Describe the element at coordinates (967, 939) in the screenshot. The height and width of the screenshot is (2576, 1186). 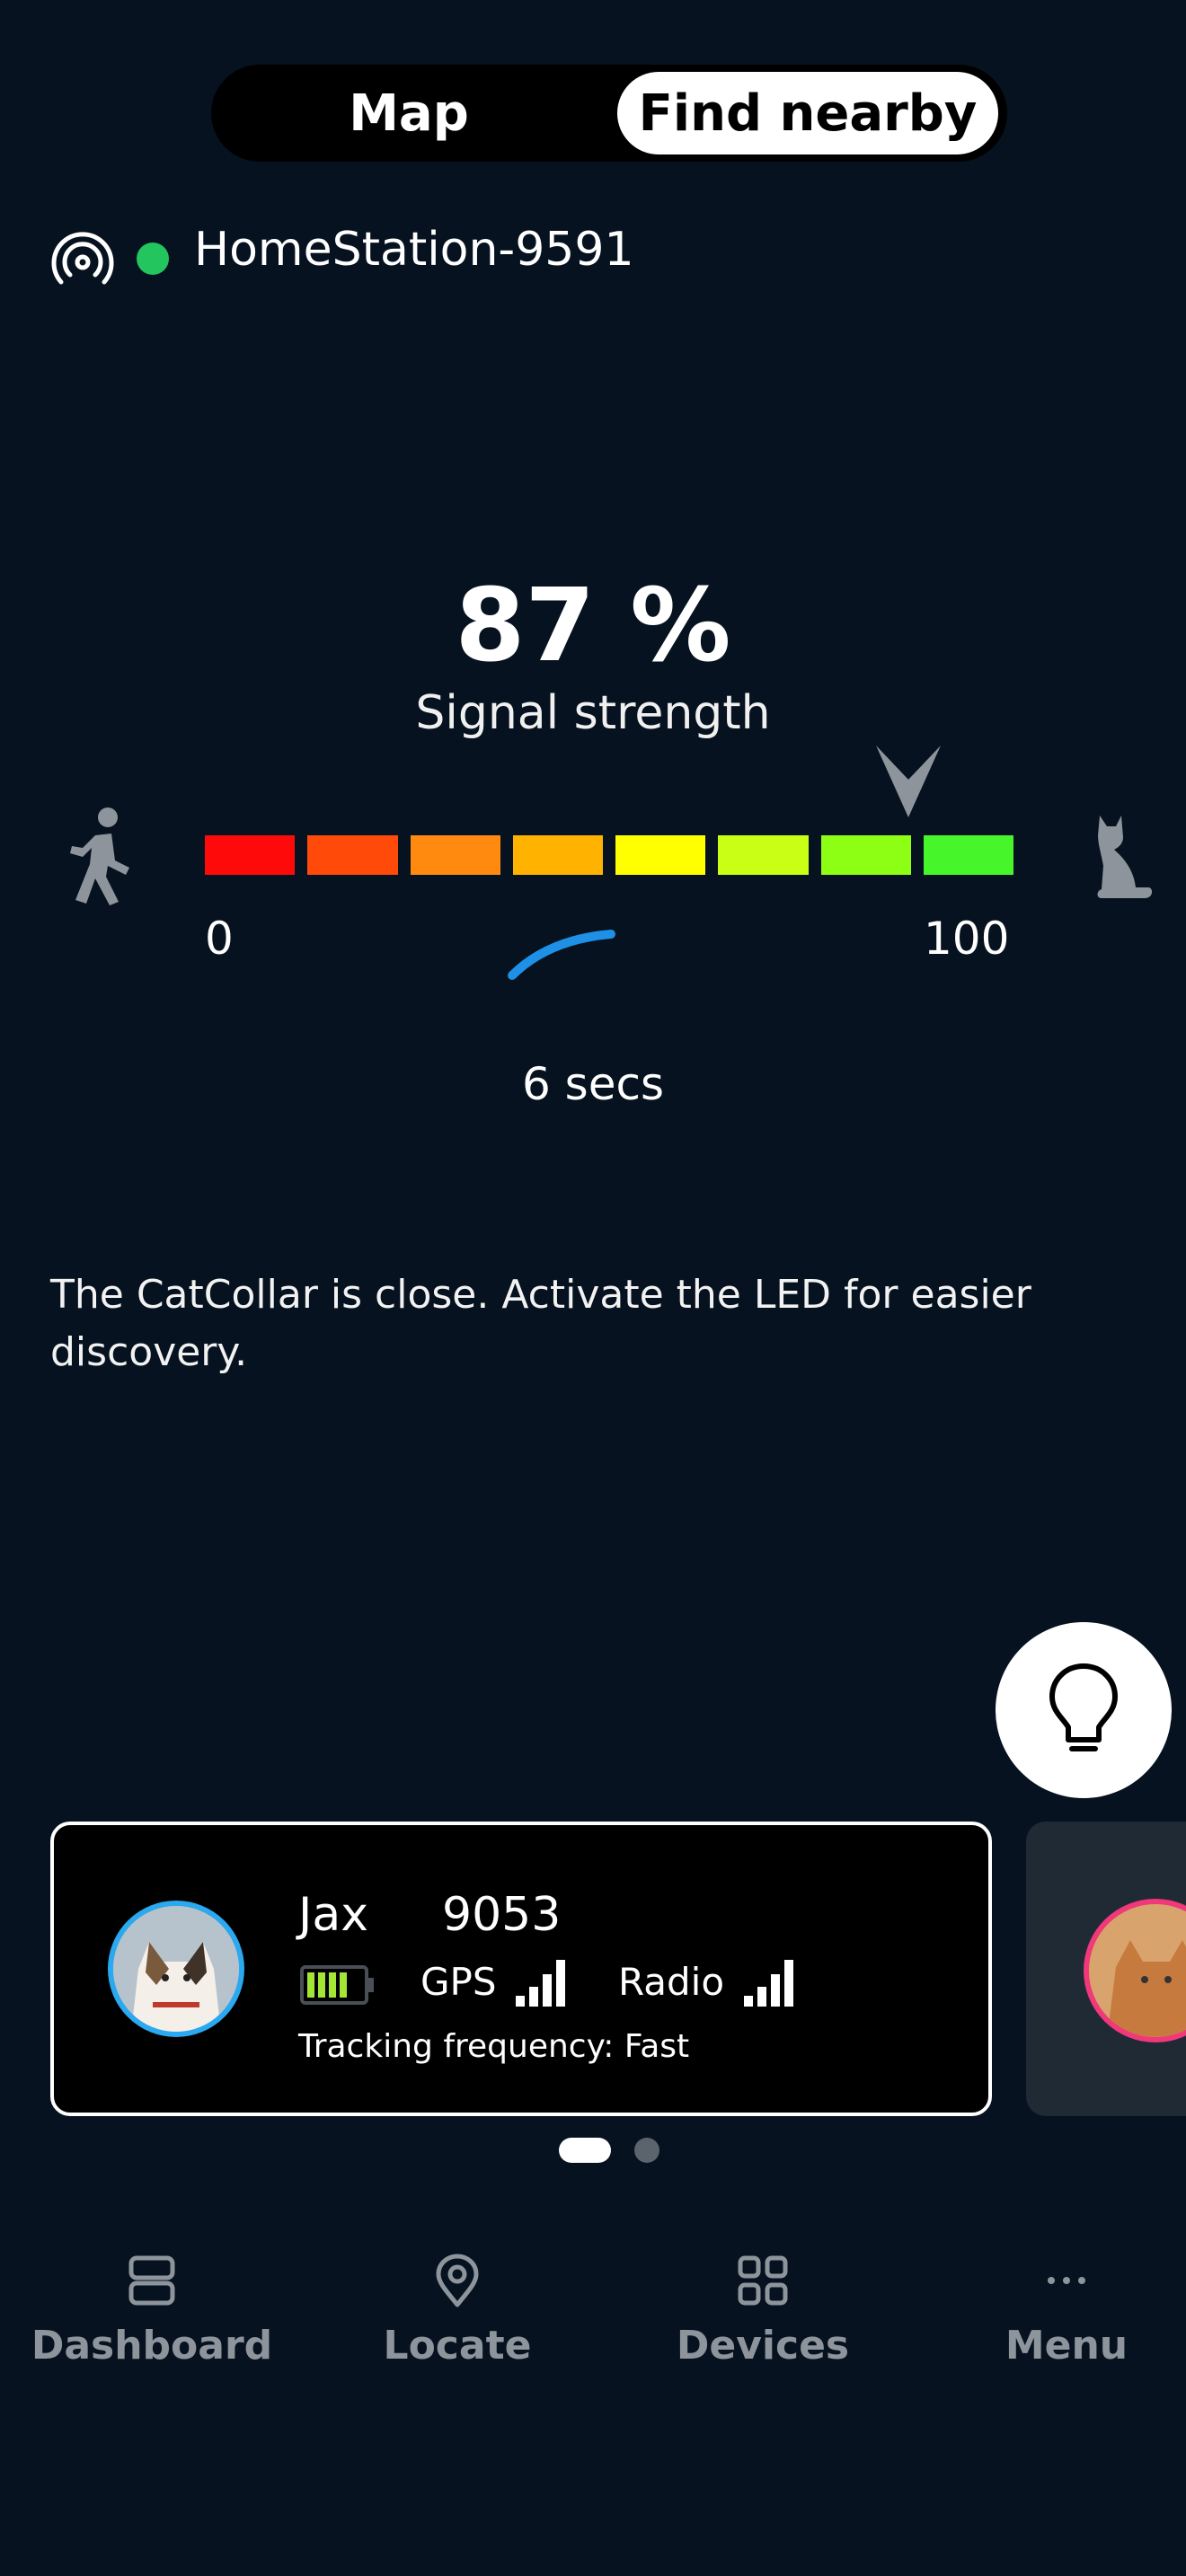
I see `scale-max-label: 100` at that location.